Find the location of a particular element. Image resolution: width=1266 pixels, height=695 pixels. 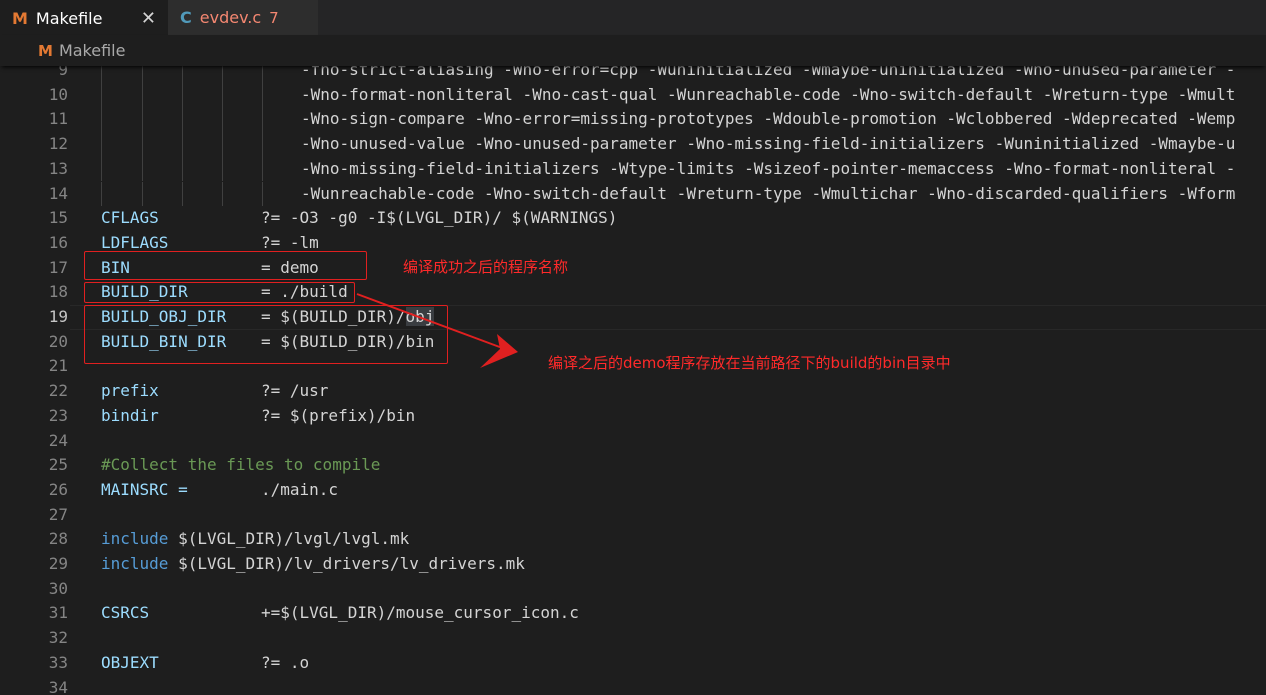

code-line: 30 is located at coordinates (633, 589).